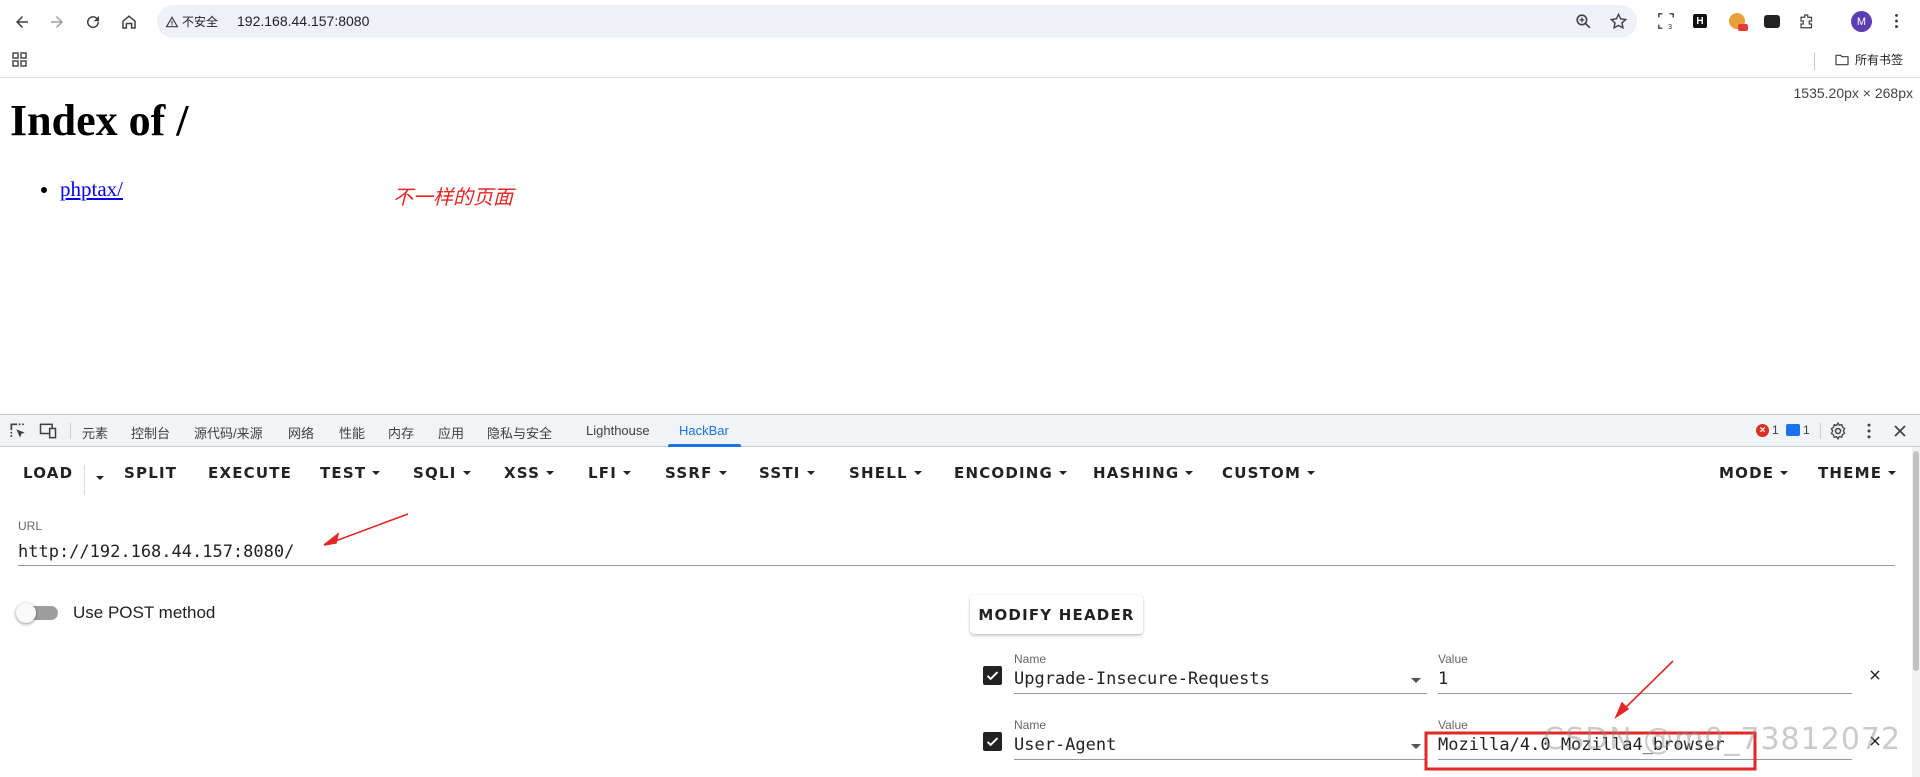 The width and height of the screenshot is (1920, 777). What do you see at coordinates (1754, 473) in the screenshot?
I see `mode-menu: MODE` at bounding box center [1754, 473].